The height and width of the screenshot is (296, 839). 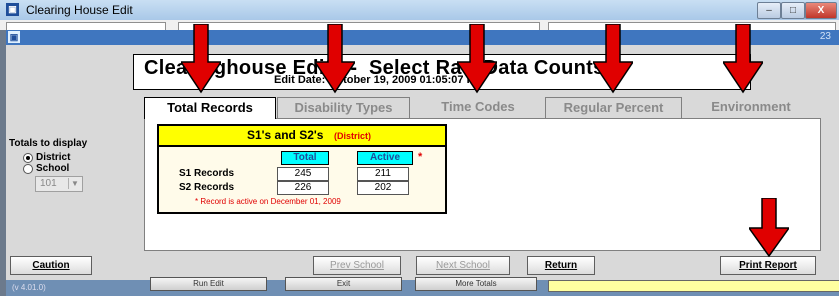 I want to click on tab-regular-percent: Regular Percent, so click(x=613, y=108).